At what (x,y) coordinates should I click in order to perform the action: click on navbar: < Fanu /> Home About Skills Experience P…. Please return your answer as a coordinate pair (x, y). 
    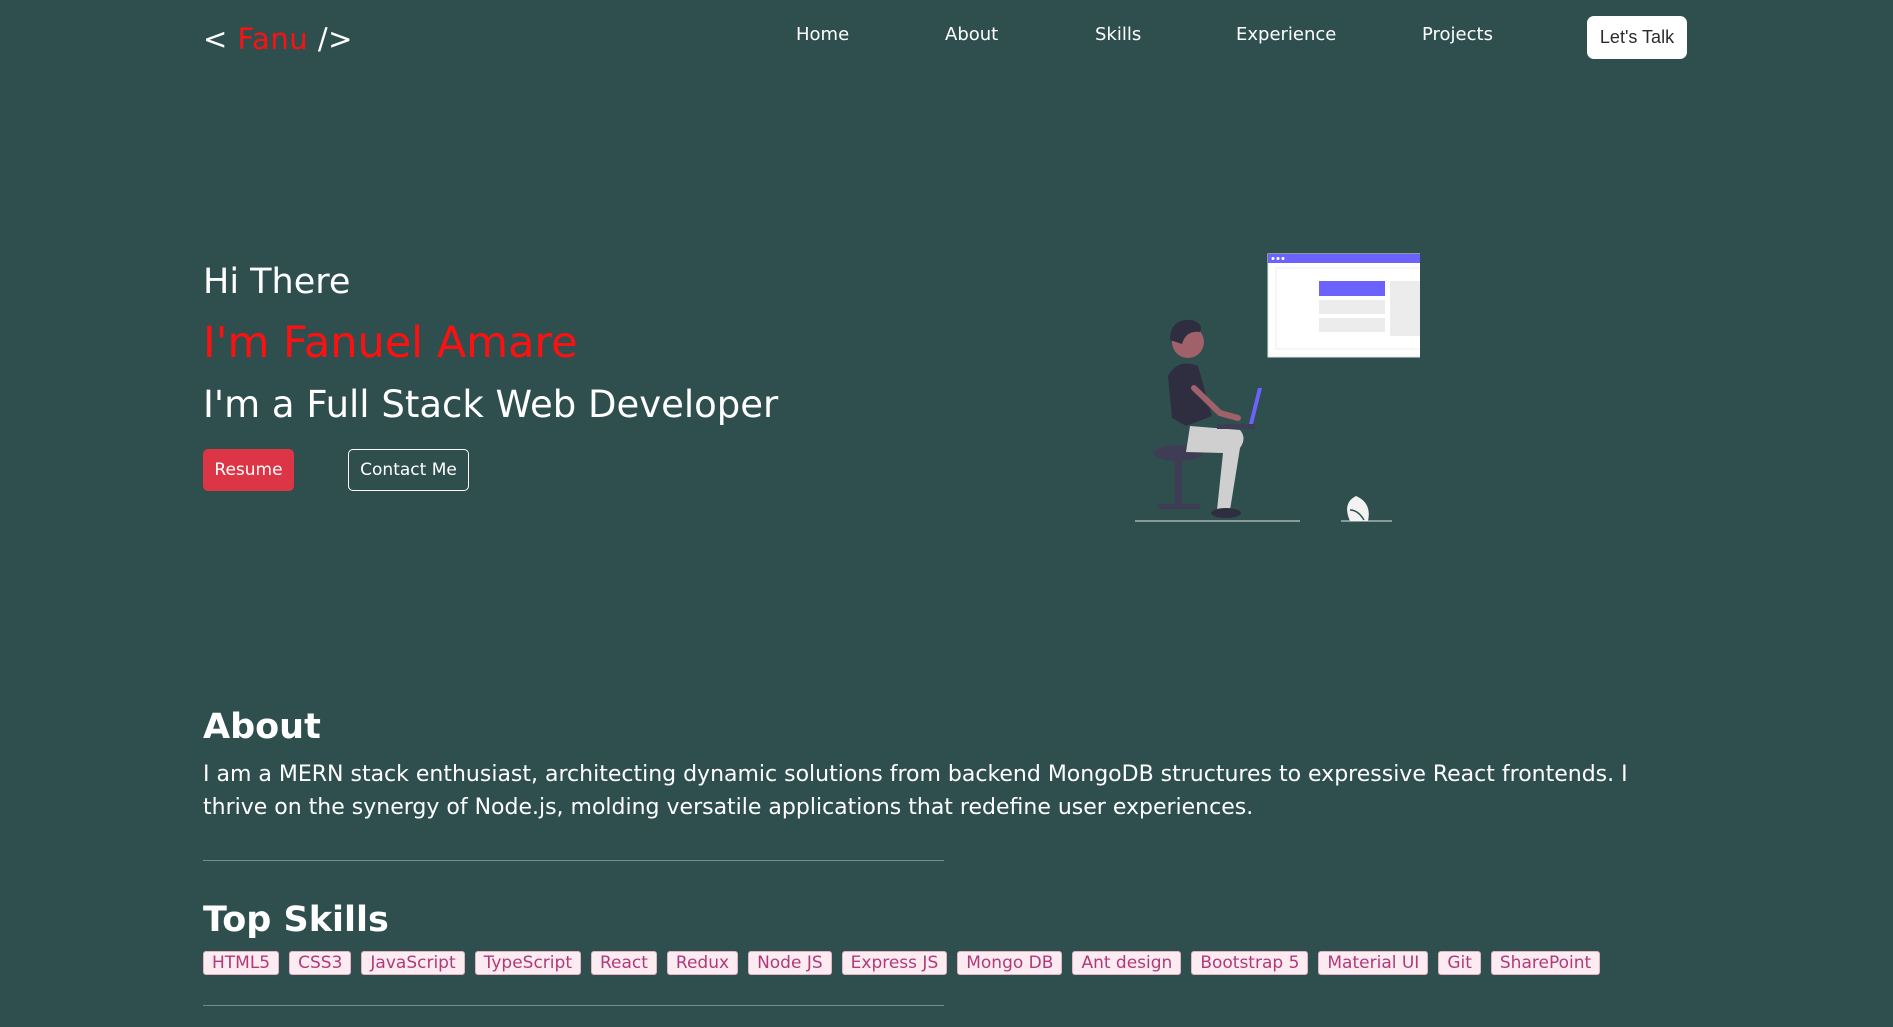
    Looking at the image, I should click on (946, 42).